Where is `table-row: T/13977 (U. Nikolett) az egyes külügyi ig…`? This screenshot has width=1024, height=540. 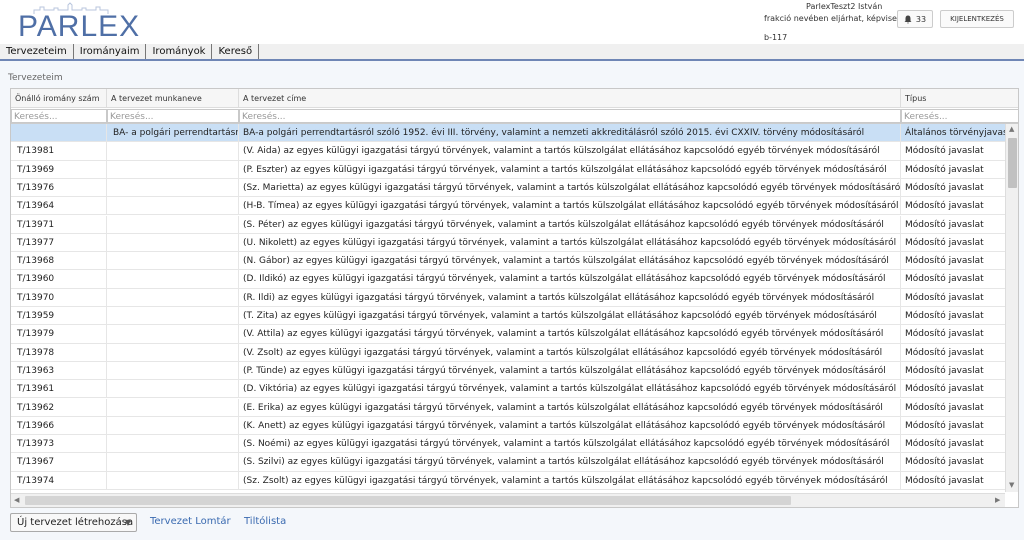 table-row: T/13977 (U. Nikolett) az egyes külügyi ig… is located at coordinates (508, 243).